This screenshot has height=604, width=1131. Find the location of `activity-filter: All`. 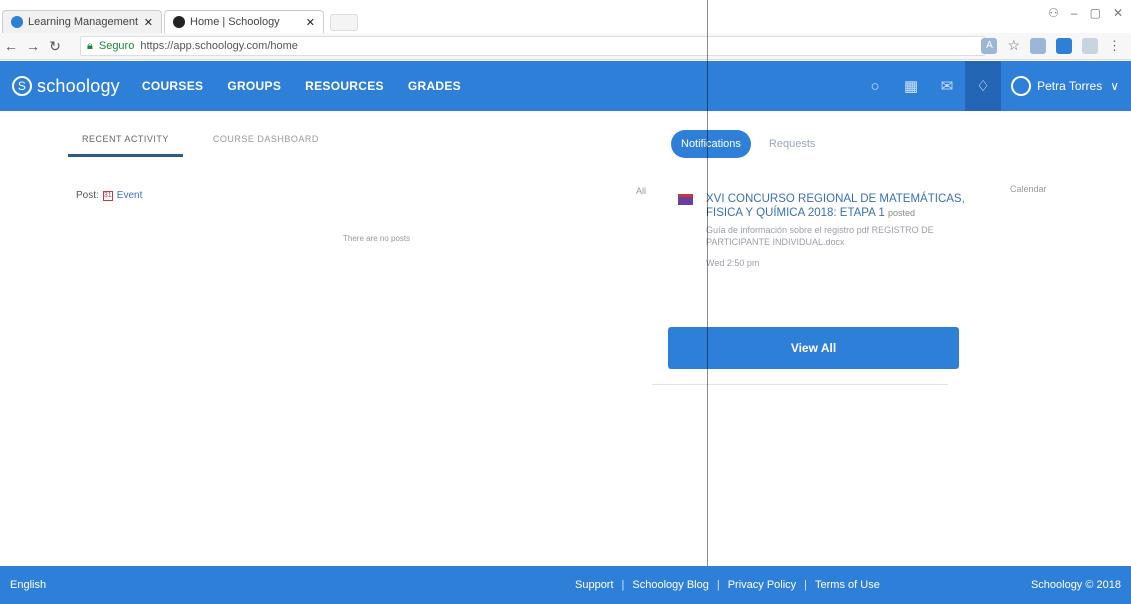

activity-filter: All is located at coordinates (641, 191).